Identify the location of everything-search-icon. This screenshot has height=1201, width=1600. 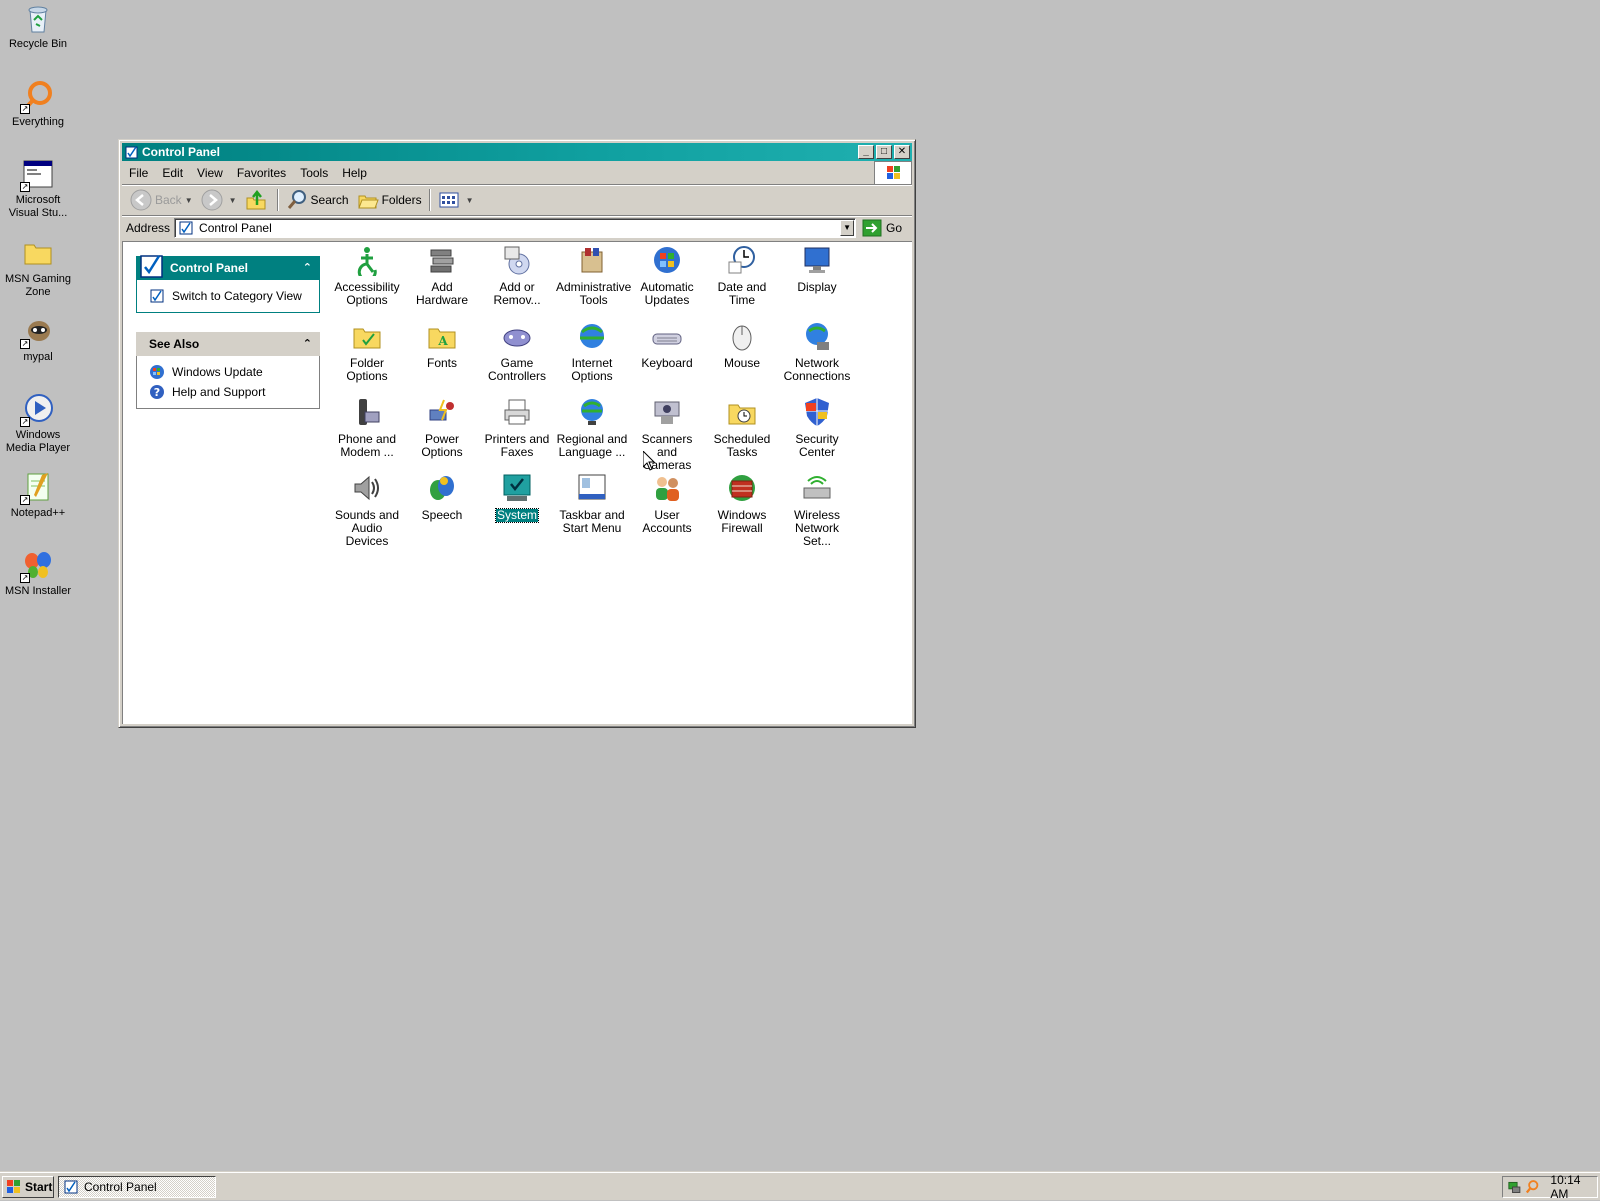
(1532, 1187).